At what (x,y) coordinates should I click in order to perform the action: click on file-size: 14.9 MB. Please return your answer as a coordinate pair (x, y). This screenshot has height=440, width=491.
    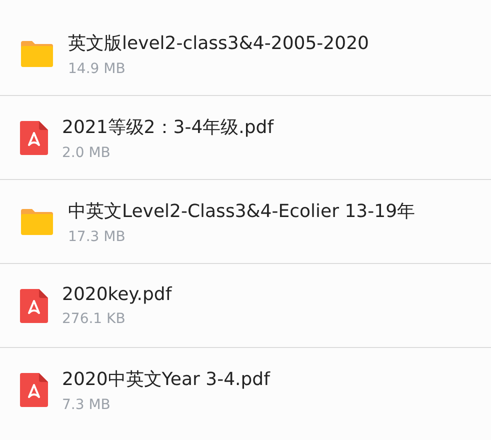
    Looking at the image, I should click on (97, 68).